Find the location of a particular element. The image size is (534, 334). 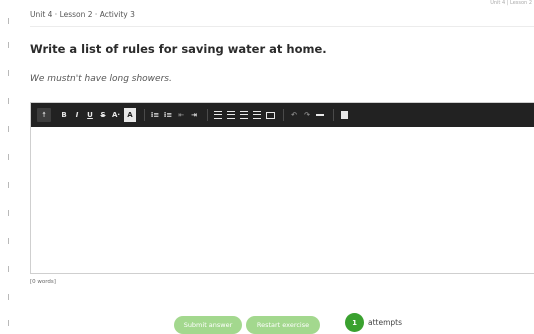

align-right-button is located at coordinates (244, 115).